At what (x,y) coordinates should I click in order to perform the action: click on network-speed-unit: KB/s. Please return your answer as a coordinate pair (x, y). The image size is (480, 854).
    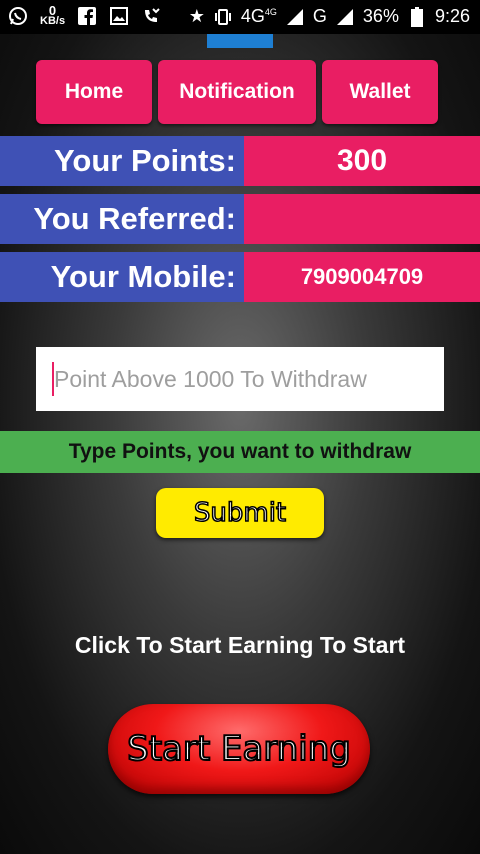
    Looking at the image, I should click on (53, 21).